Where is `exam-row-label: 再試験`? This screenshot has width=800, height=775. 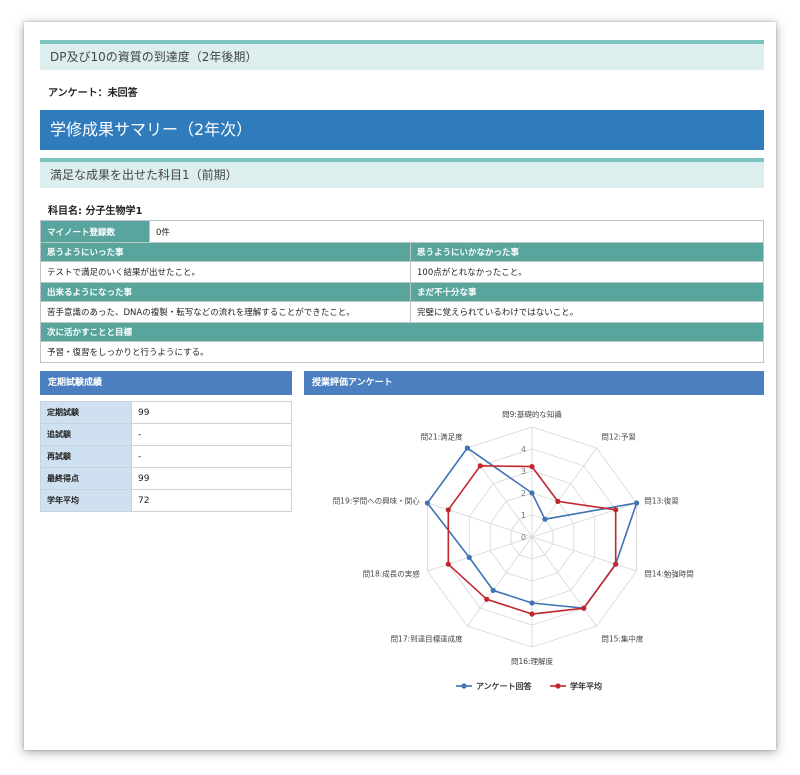 exam-row-label: 再試験 is located at coordinates (86, 456).